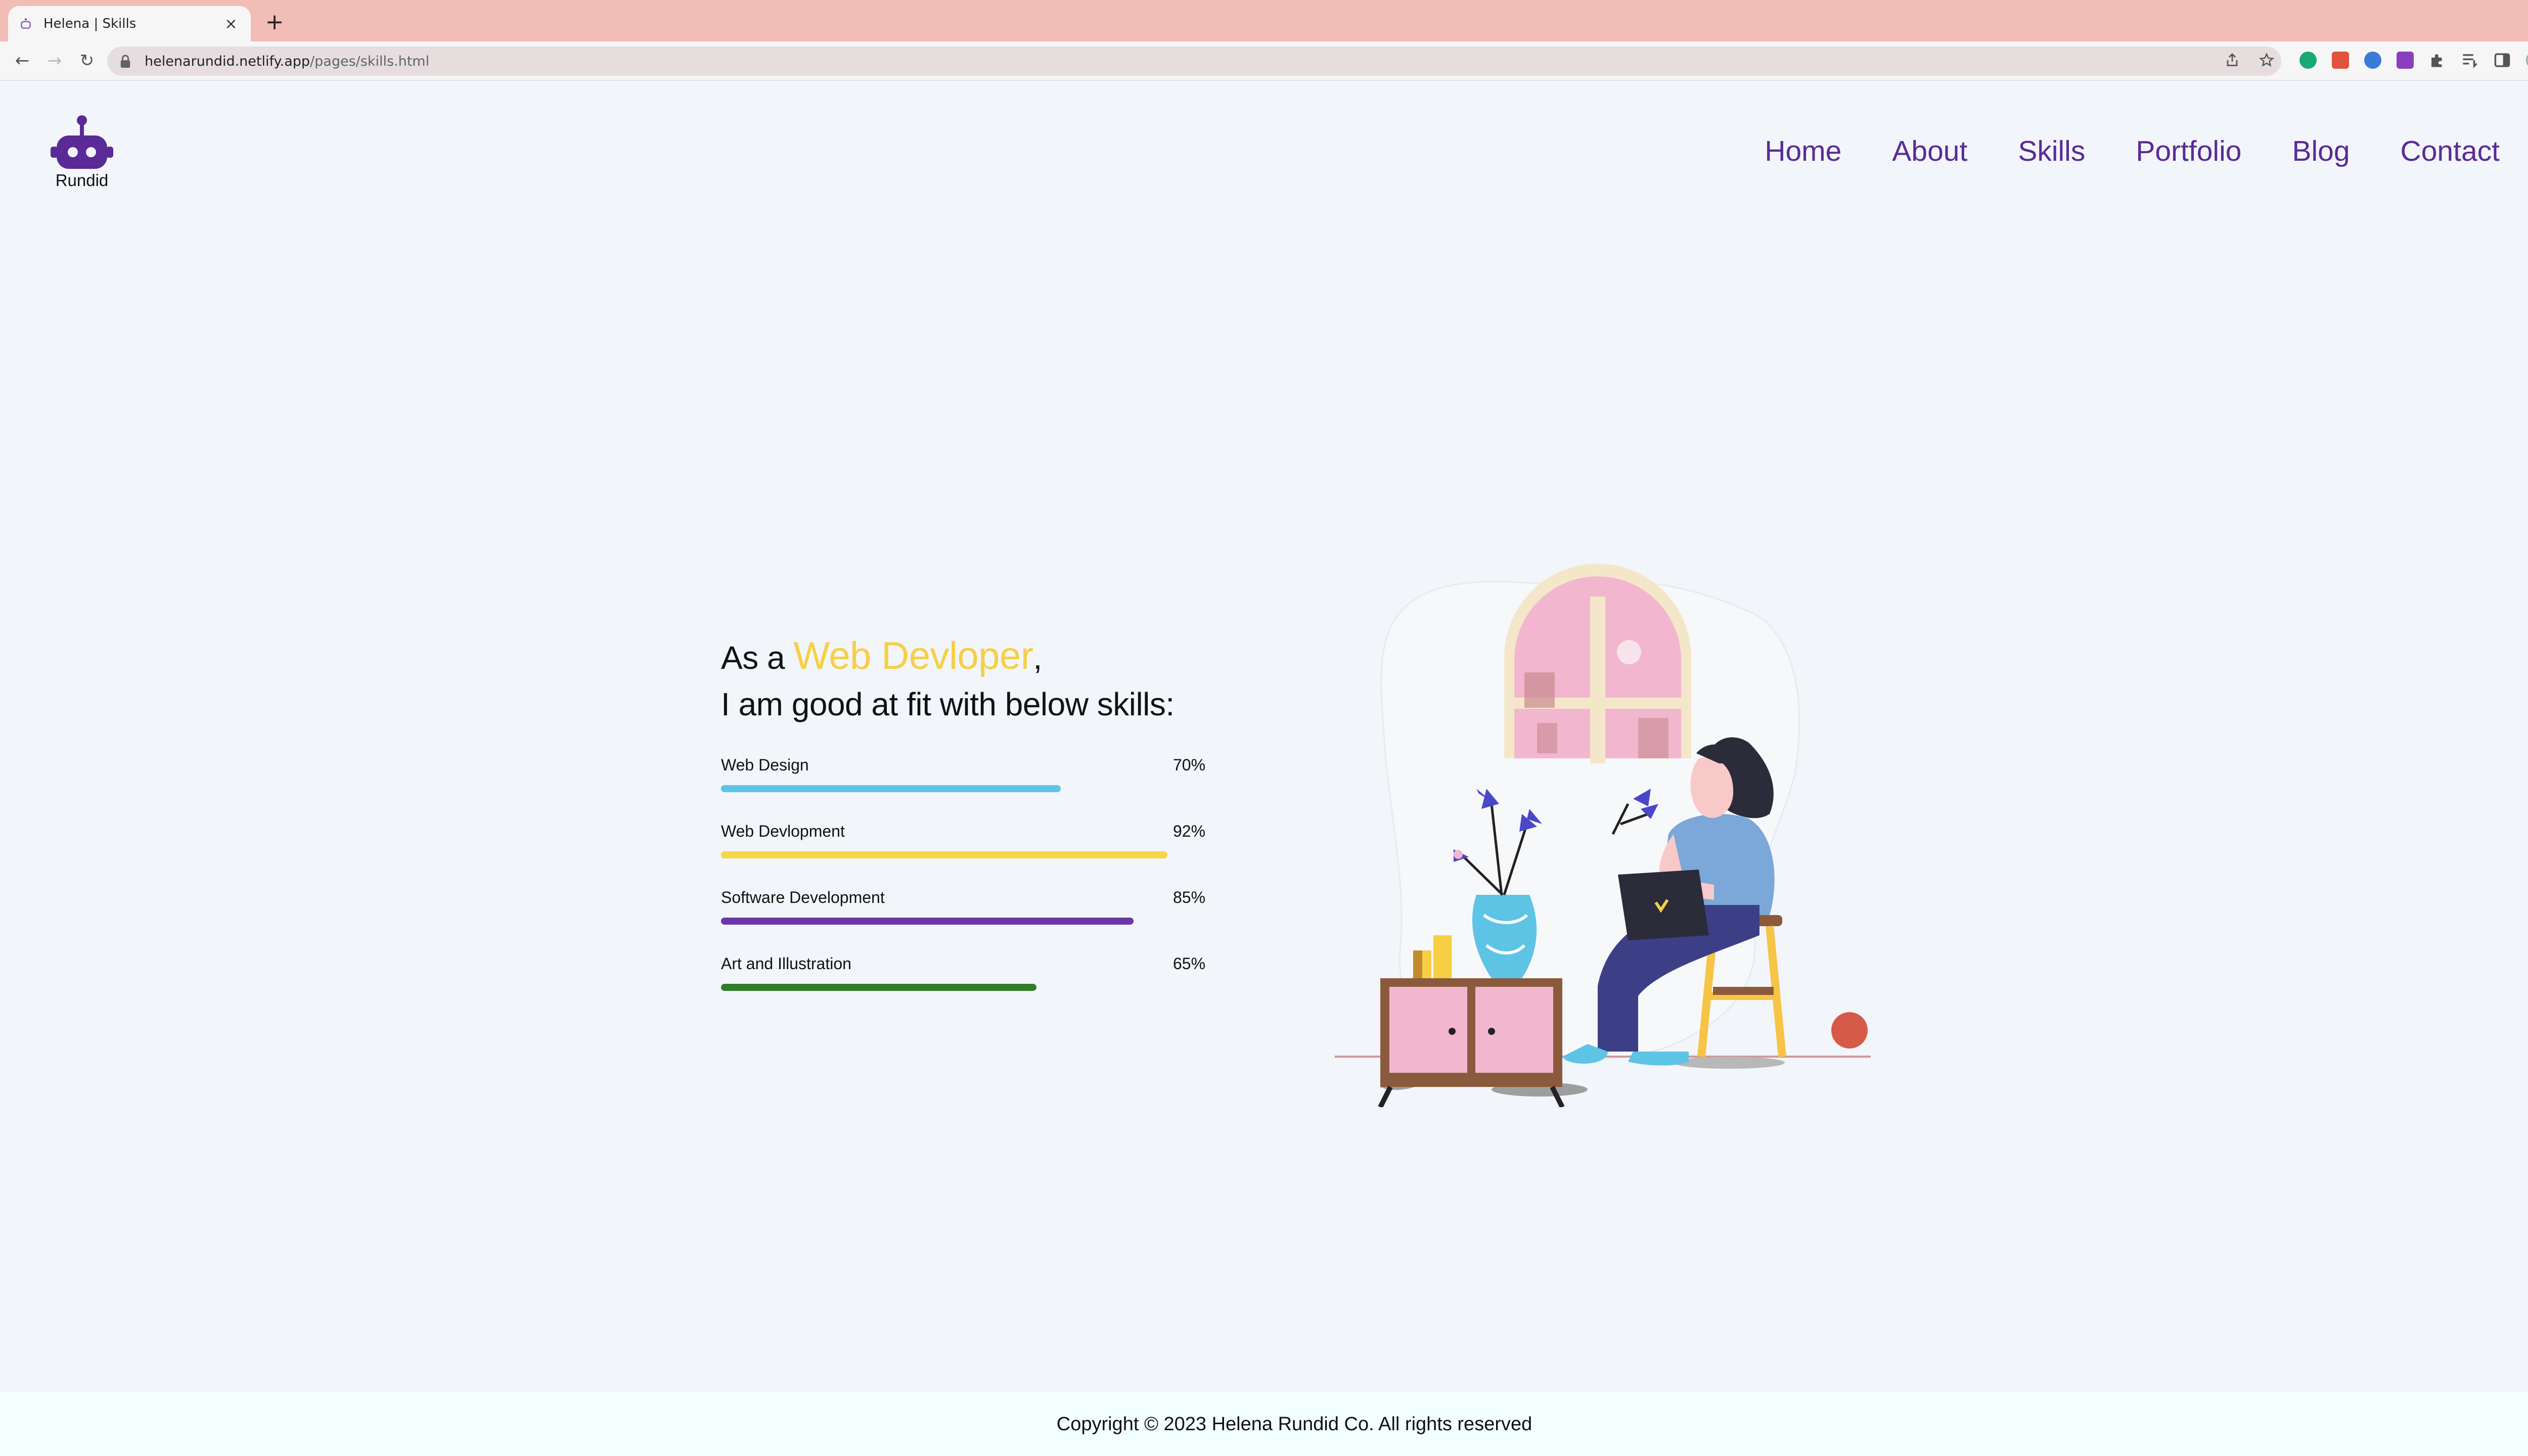 Image resolution: width=2528 pixels, height=1456 pixels. Describe the element at coordinates (370, 61) in the screenshot. I see `url-path: /pages/skills.html` at that location.